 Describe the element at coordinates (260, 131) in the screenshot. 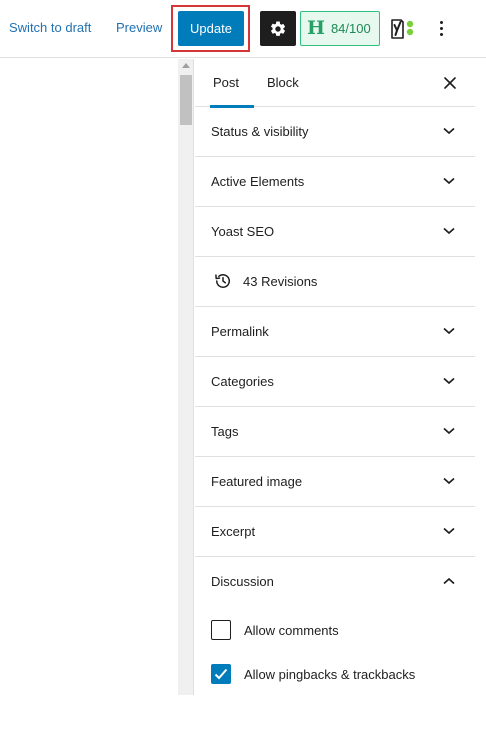

I see `panel-title: Status & visibility` at that location.